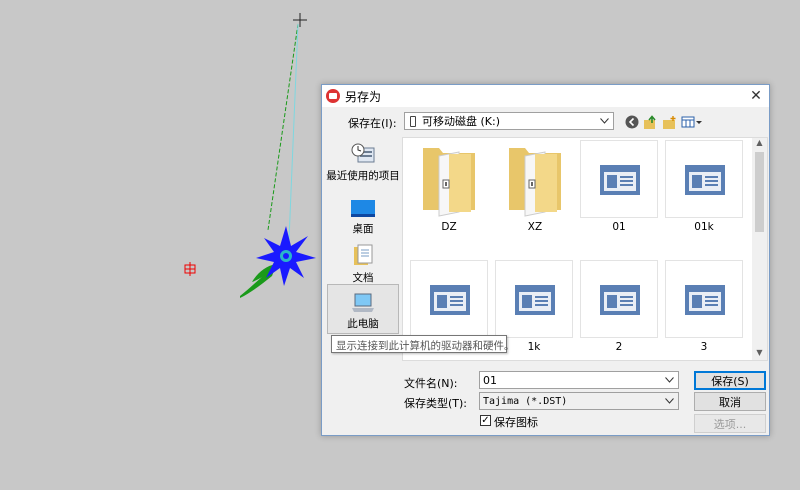  Describe the element at coordinates (759, 192) in the screenshot. I see `scrollbar-thumb` at that location.